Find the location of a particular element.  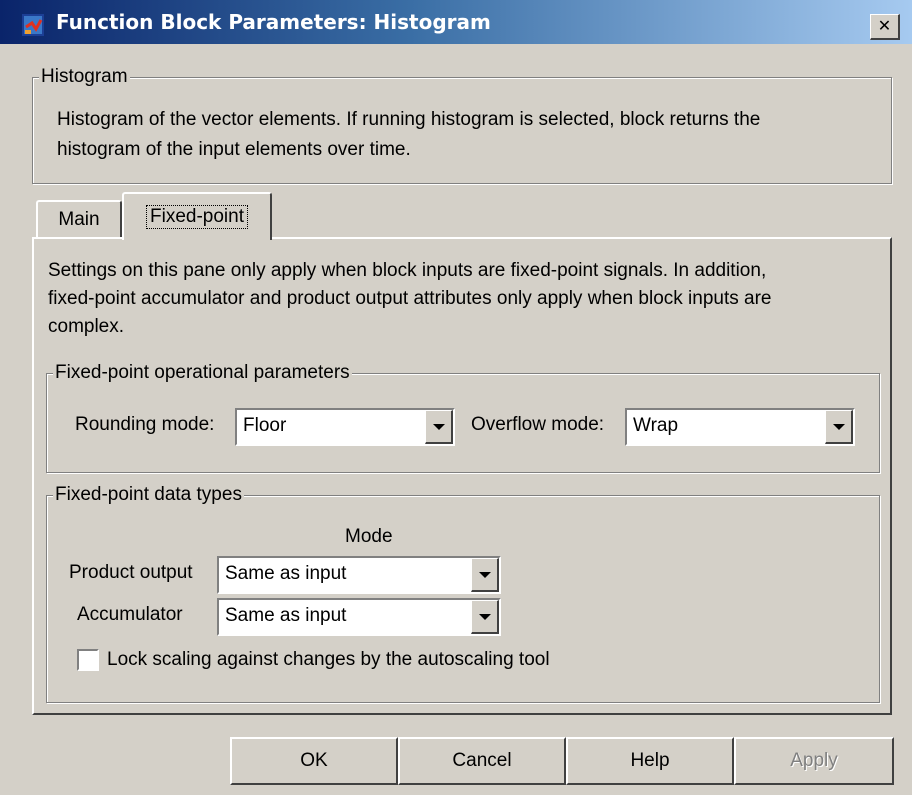

tab-fixed-point: Fixed-point is located at coordinates (197, 216).